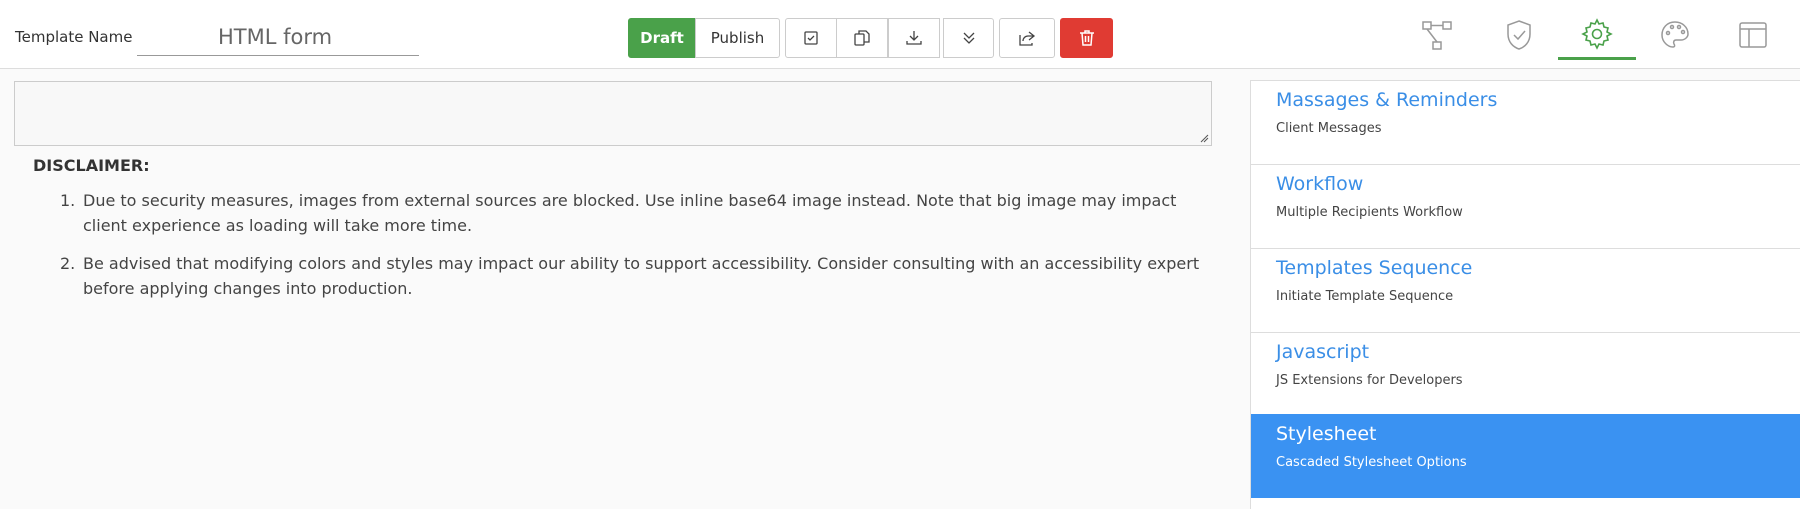 This screenshot has width=1800, height=509. I want to click on download-button, so click(914, 38).